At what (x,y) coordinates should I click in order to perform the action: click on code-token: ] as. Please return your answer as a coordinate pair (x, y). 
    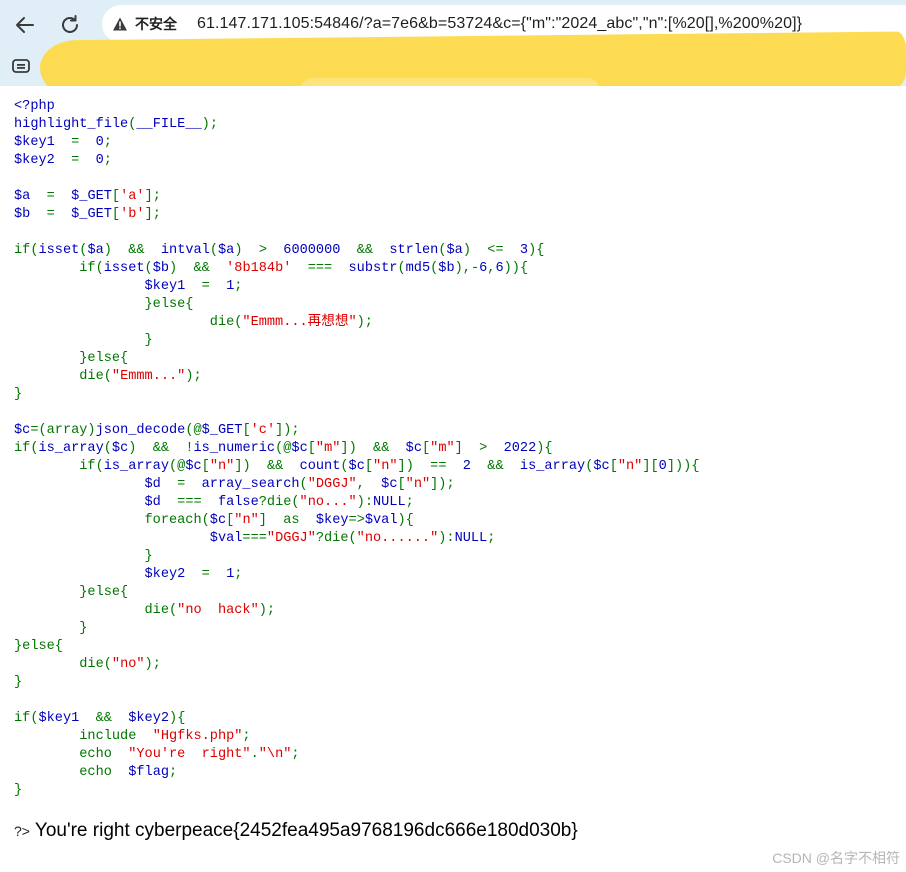
    Looking at the image, I should click on (287, 520).